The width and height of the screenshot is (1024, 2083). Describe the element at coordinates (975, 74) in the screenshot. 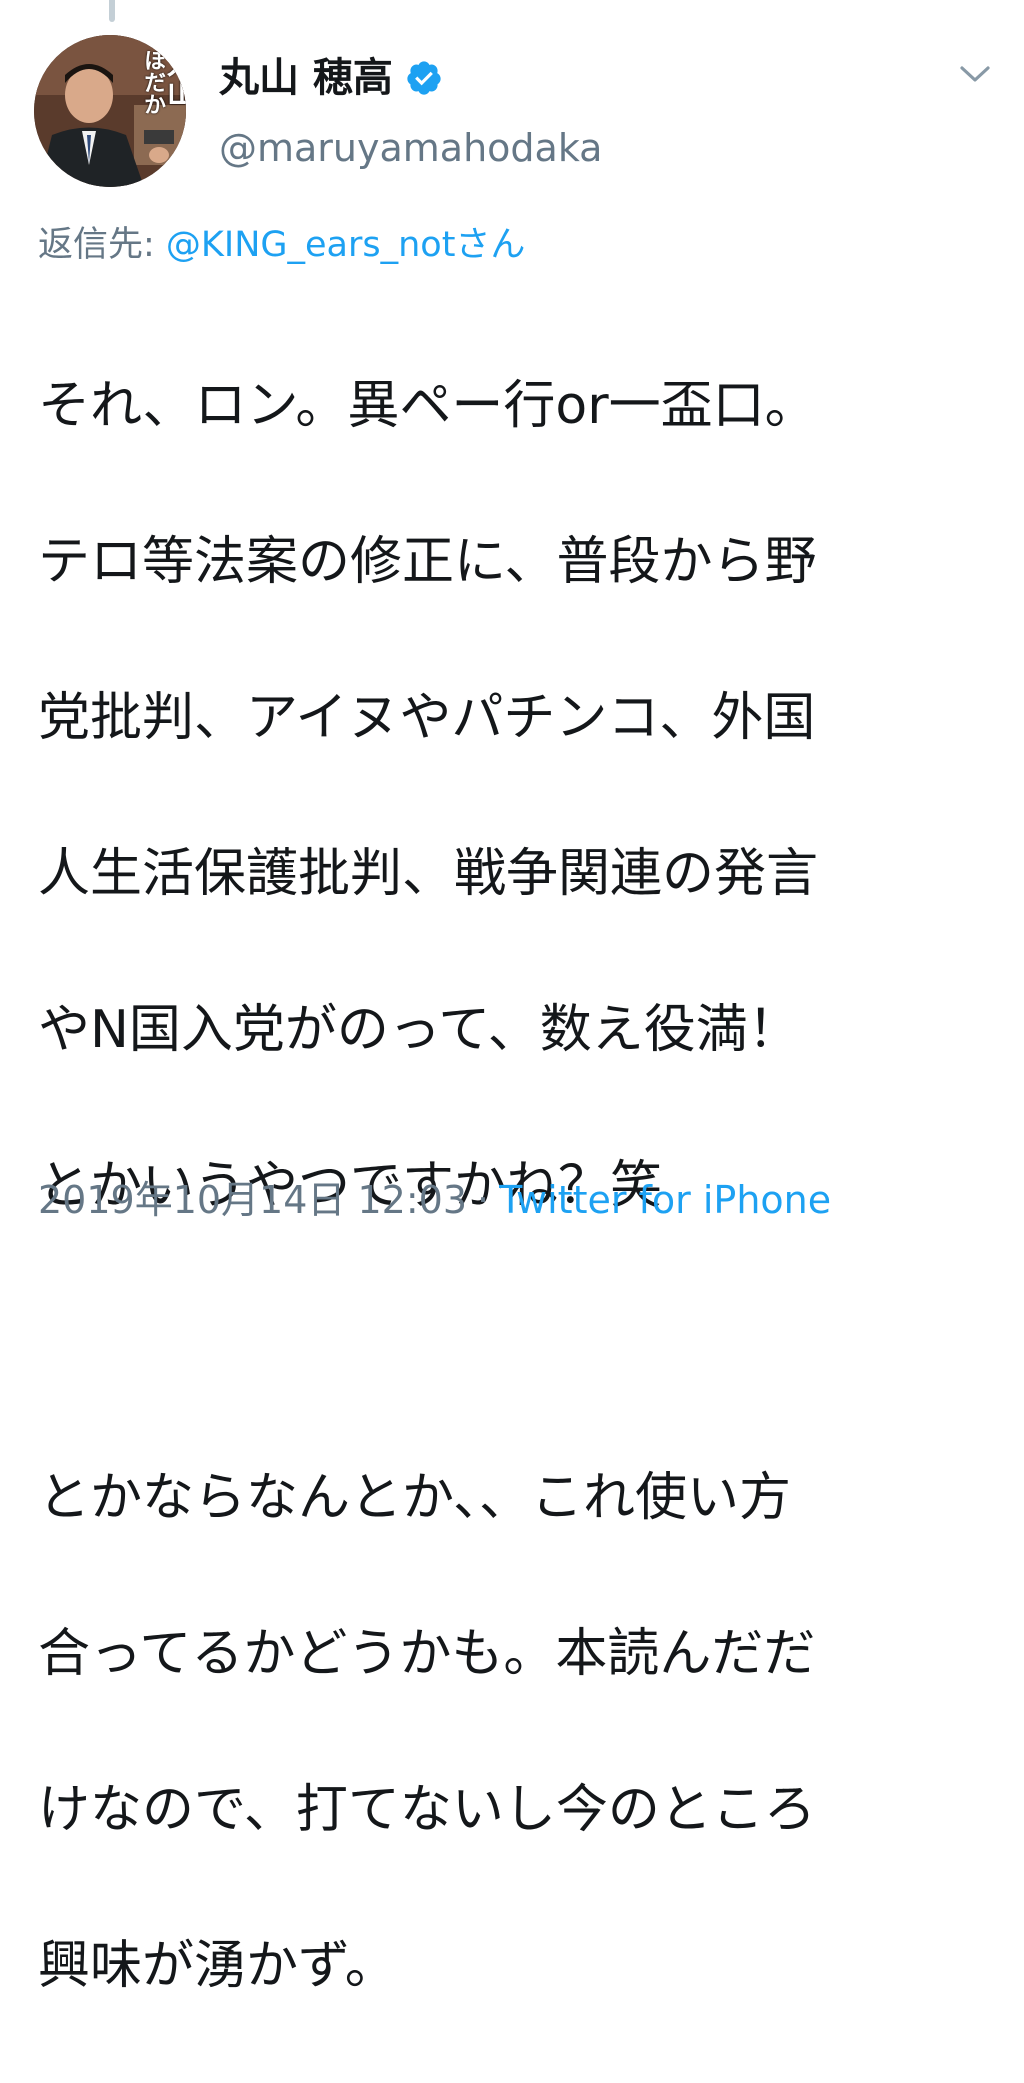

I see `chevron-down-icon` at that location.